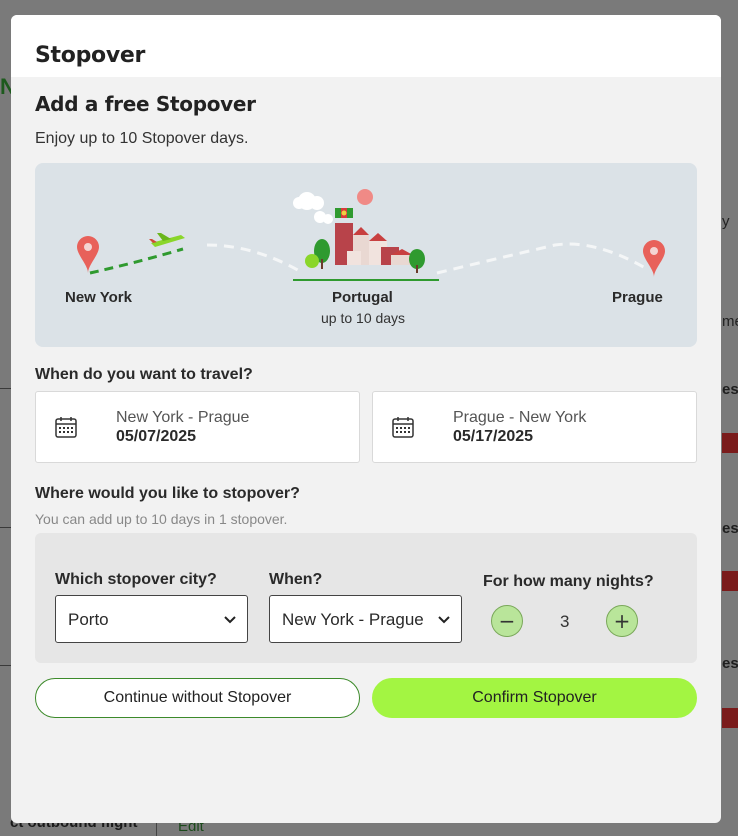 This screenshot has height=836, width=738. I want to click on plane-icon, so click(167, 240).